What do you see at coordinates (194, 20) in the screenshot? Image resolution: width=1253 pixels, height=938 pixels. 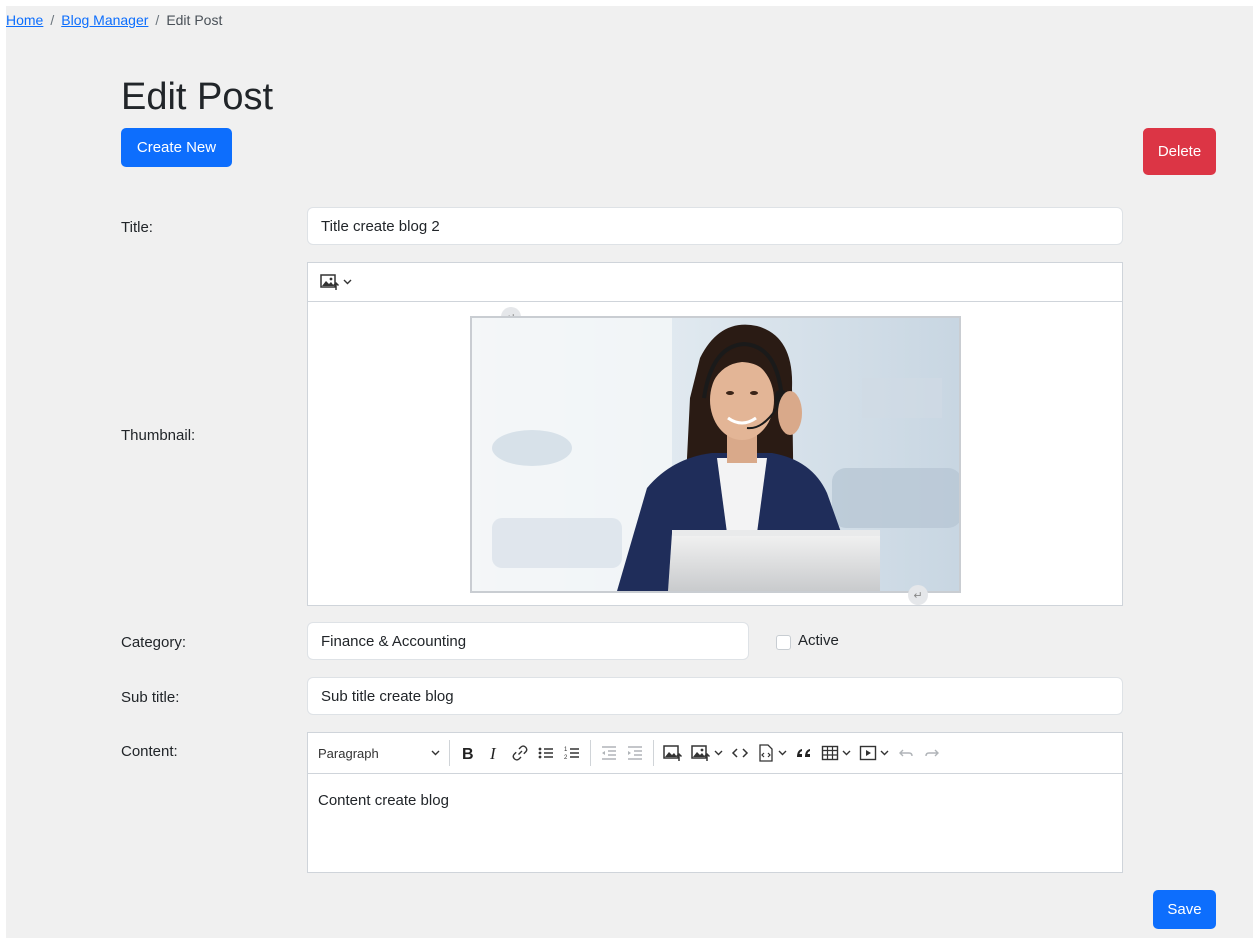 I see `breadcrumb-current: Edit Post` at bounding box center [194, 20].